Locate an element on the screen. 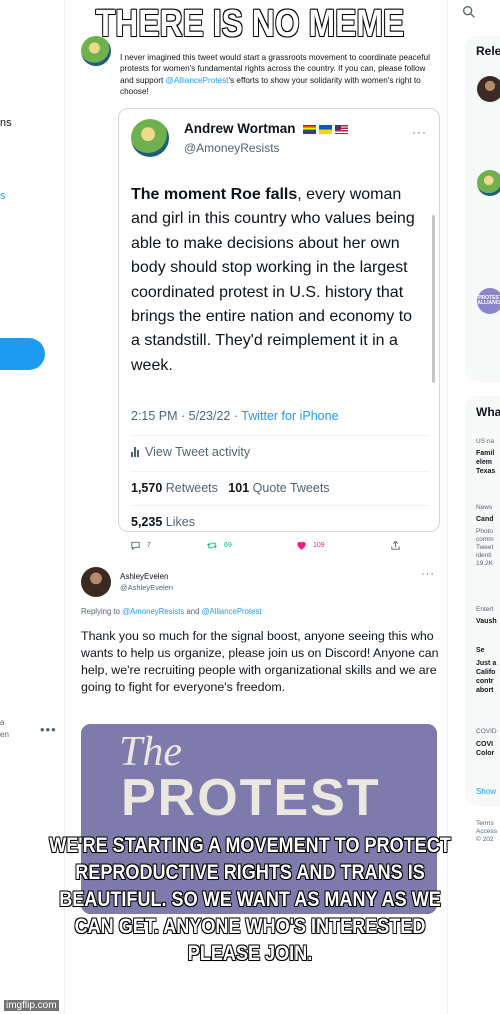 This screenshot has width=500, height=1014. trend-item: Vaush is located at coordinates (486, 621).